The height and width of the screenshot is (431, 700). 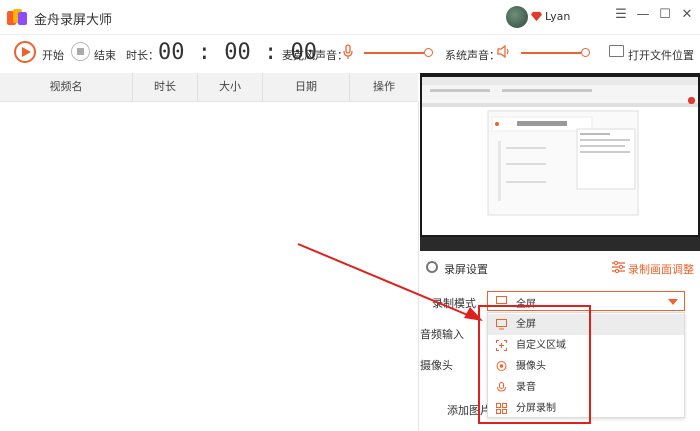 I want to click on app-logo-icon, so click(x=17, y=17).